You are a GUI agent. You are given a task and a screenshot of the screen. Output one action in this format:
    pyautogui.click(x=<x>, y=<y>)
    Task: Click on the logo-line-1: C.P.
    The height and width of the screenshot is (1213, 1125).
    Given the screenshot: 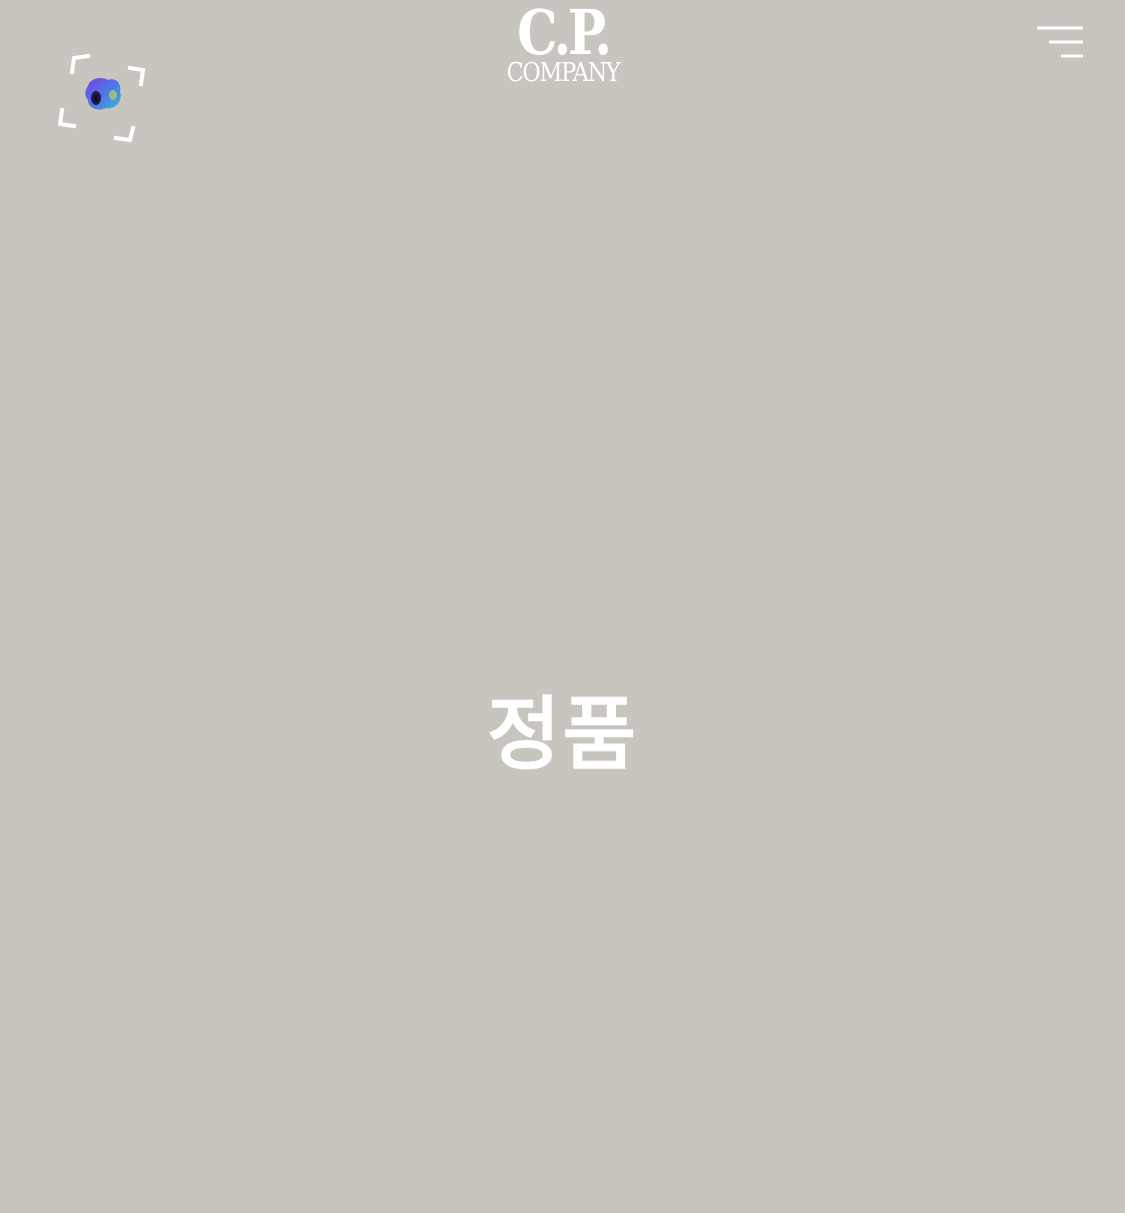 What is the action you would take?
    pyautogui.click(x=564, y=34)
    